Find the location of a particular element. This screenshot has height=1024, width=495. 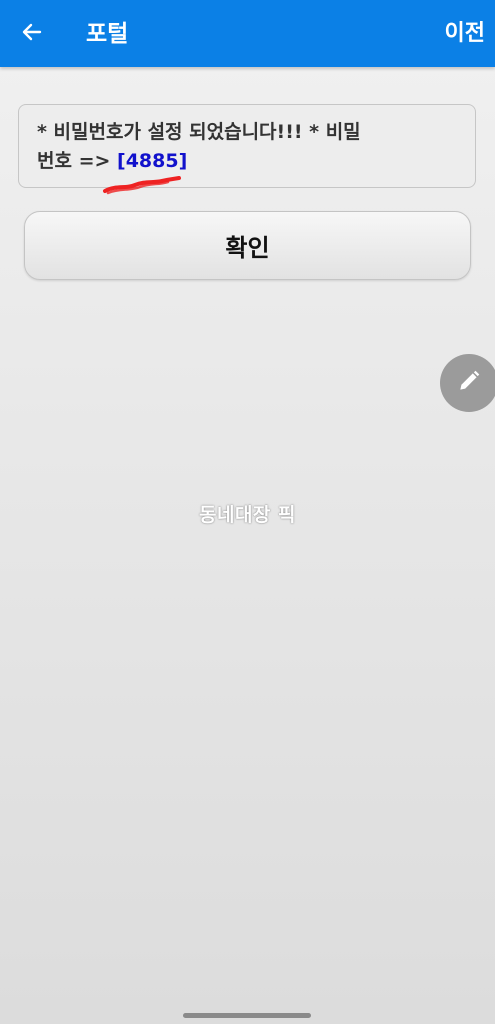

message-line-2-prefix: 번호 => is located at coordinates (77, 161).